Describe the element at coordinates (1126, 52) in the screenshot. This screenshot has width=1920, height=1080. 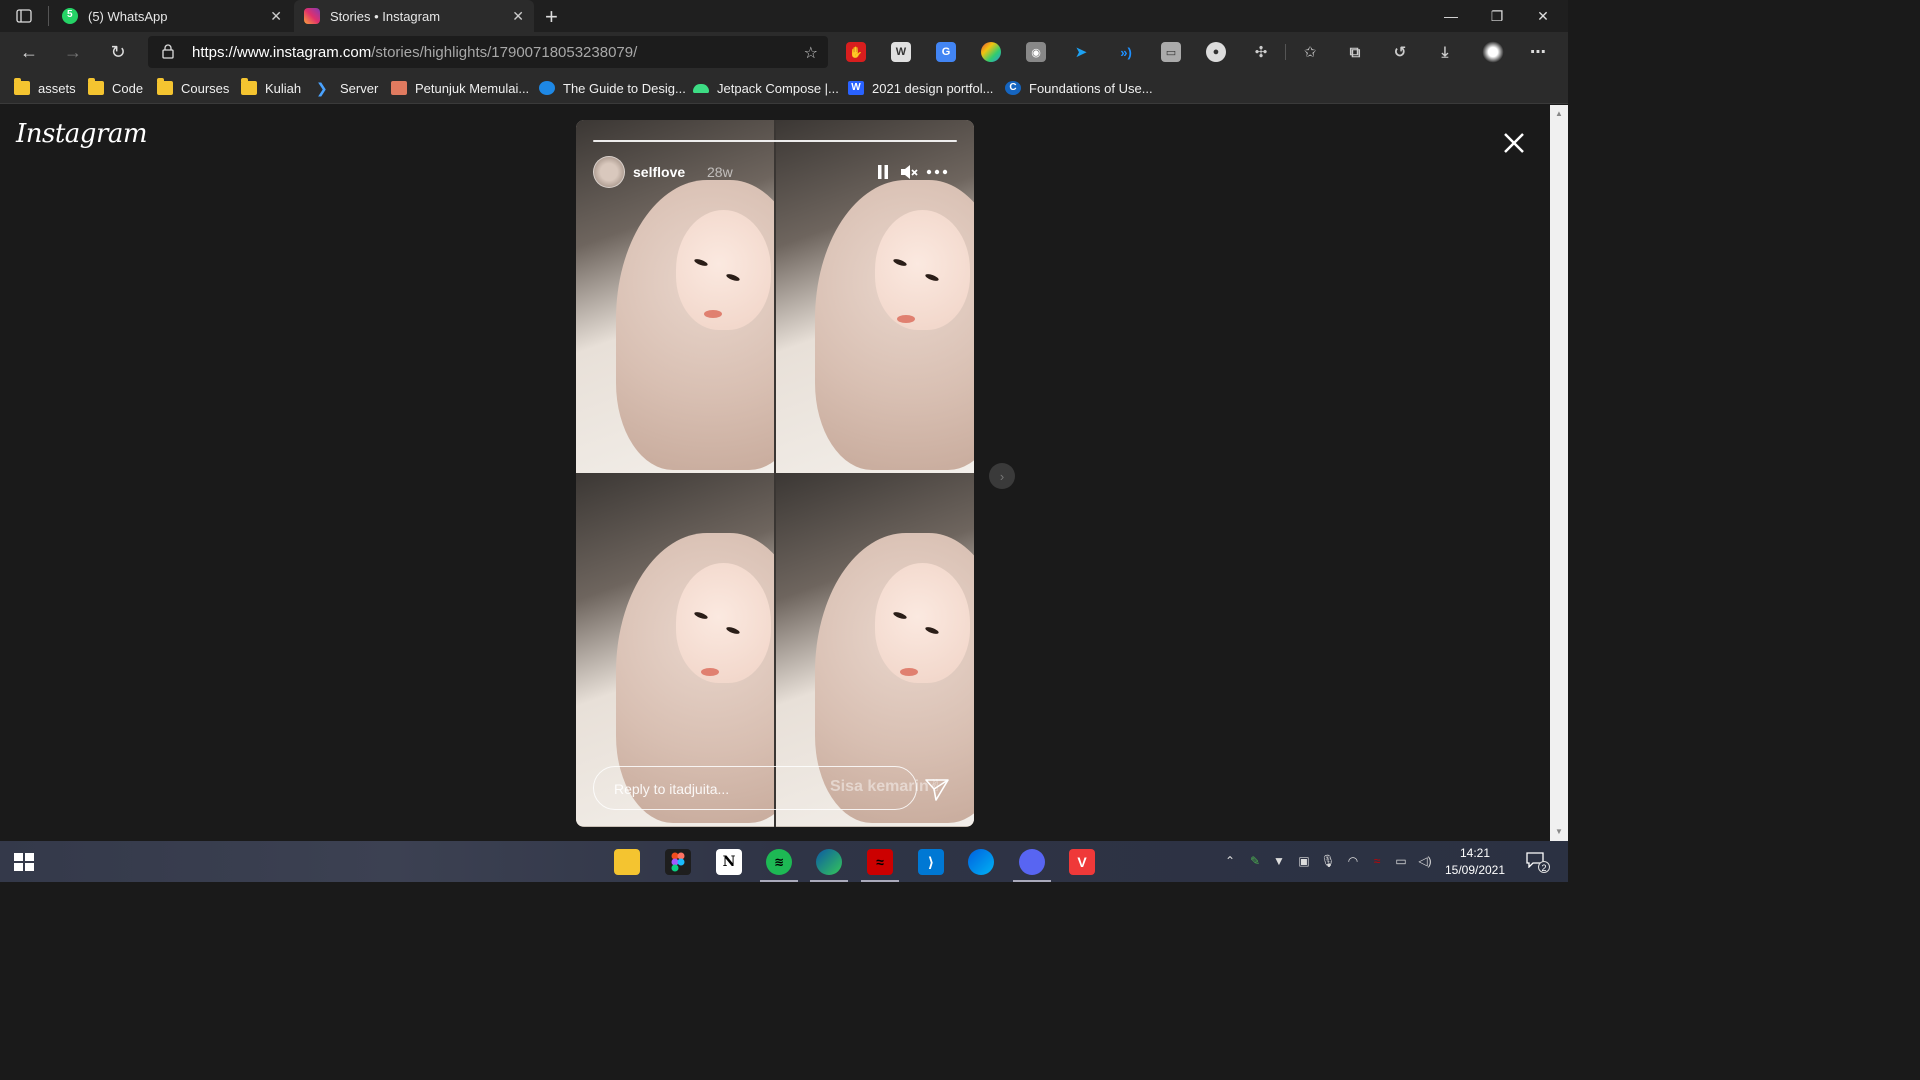
I see `wave-icon: »)` at that location.